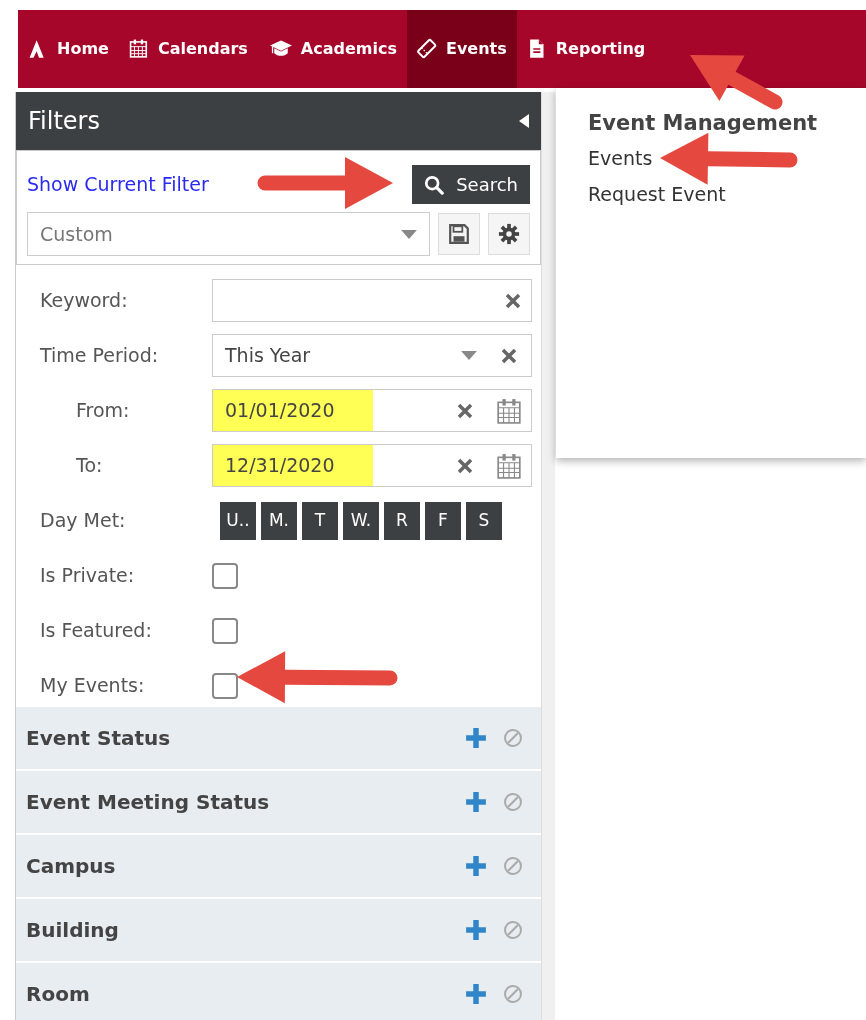  Describe the element at coordinates (72, 930) in the screenshot. I see `section-title: Building` at that location.